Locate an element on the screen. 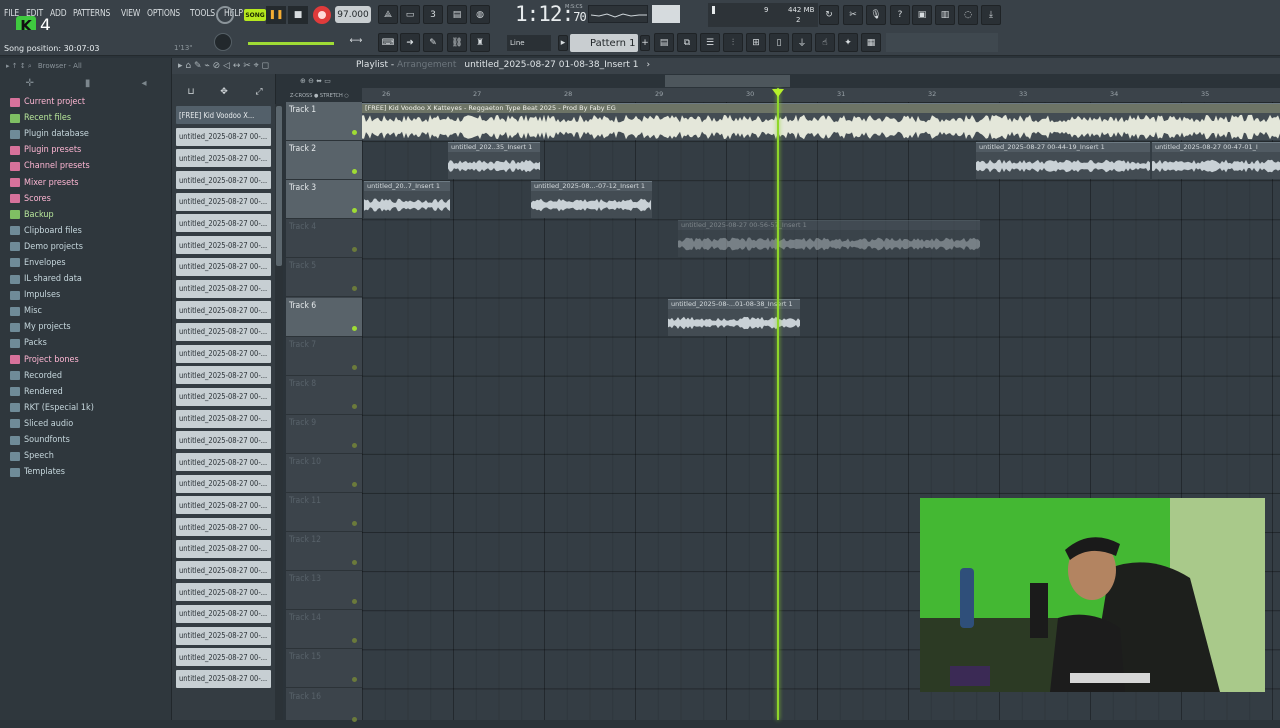  link-icon: ⛓ is located at coordinates (457, 42).